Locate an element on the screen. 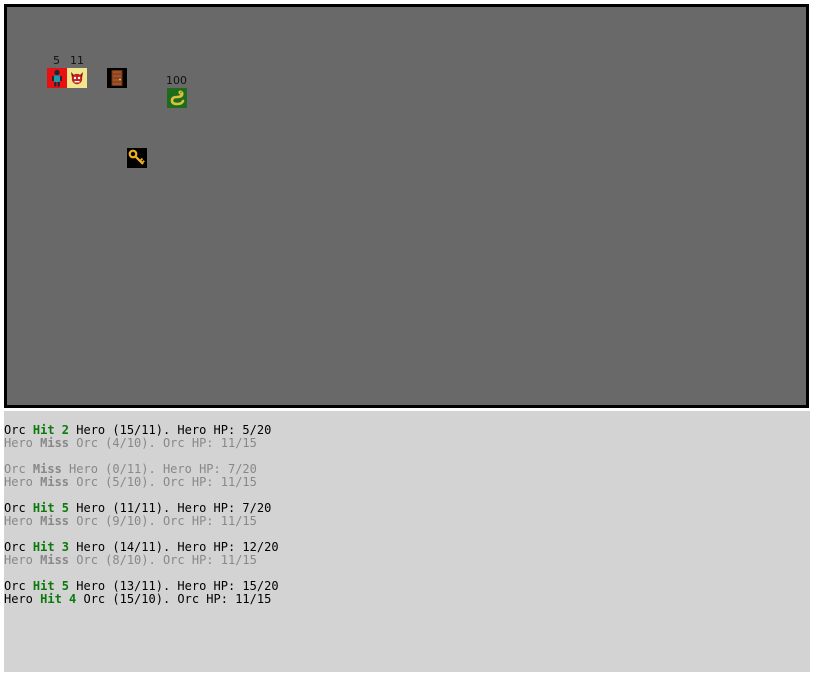  orc-icon is located at coordinates (77, 78).